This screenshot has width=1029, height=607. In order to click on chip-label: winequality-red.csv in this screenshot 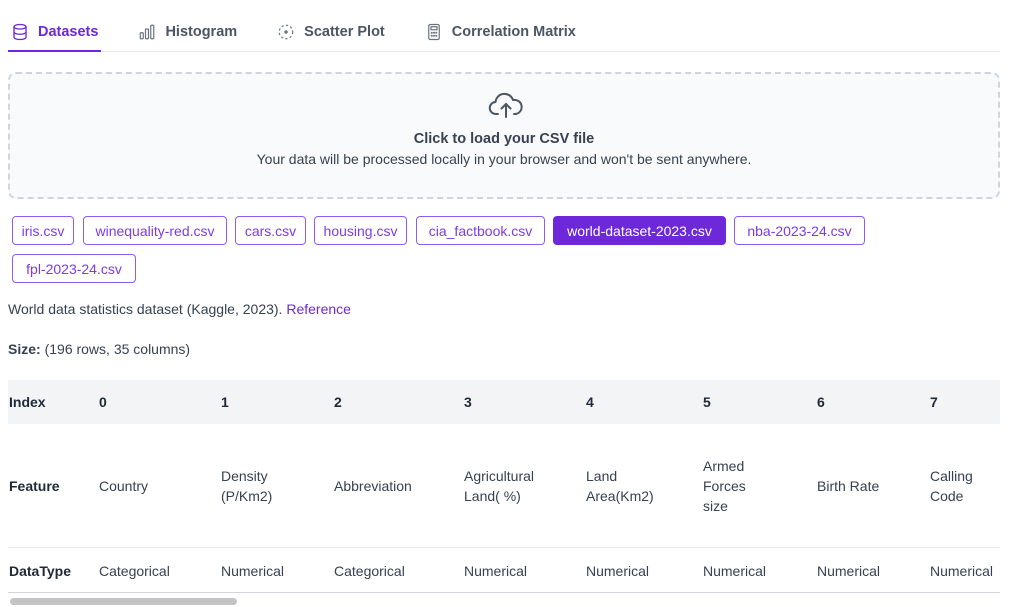, I will do `click(155, 230)`.